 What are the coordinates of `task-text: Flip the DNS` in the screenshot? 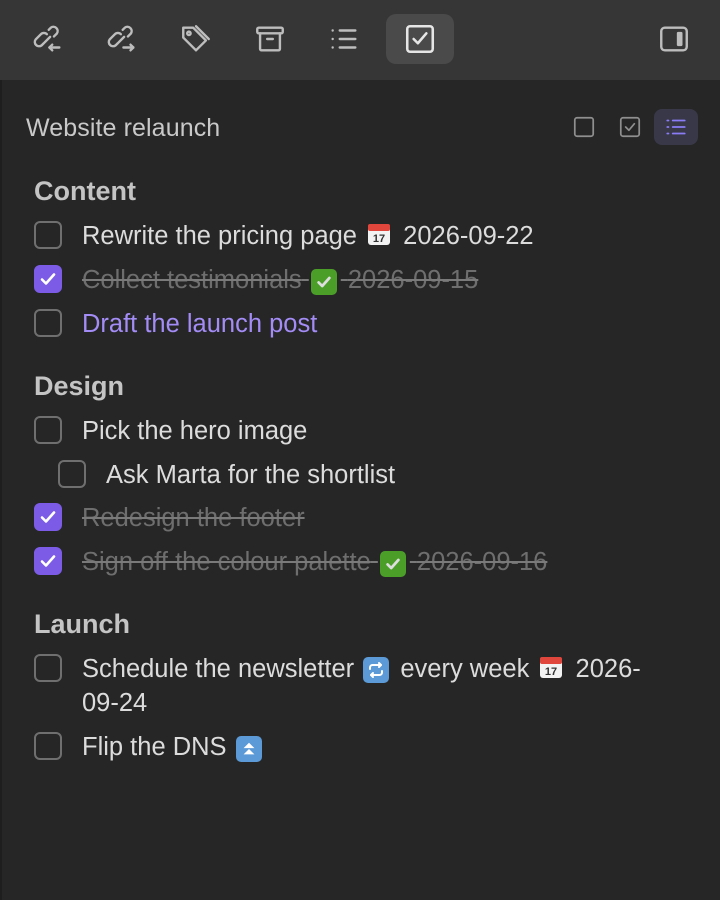 It's located at (174, 747).